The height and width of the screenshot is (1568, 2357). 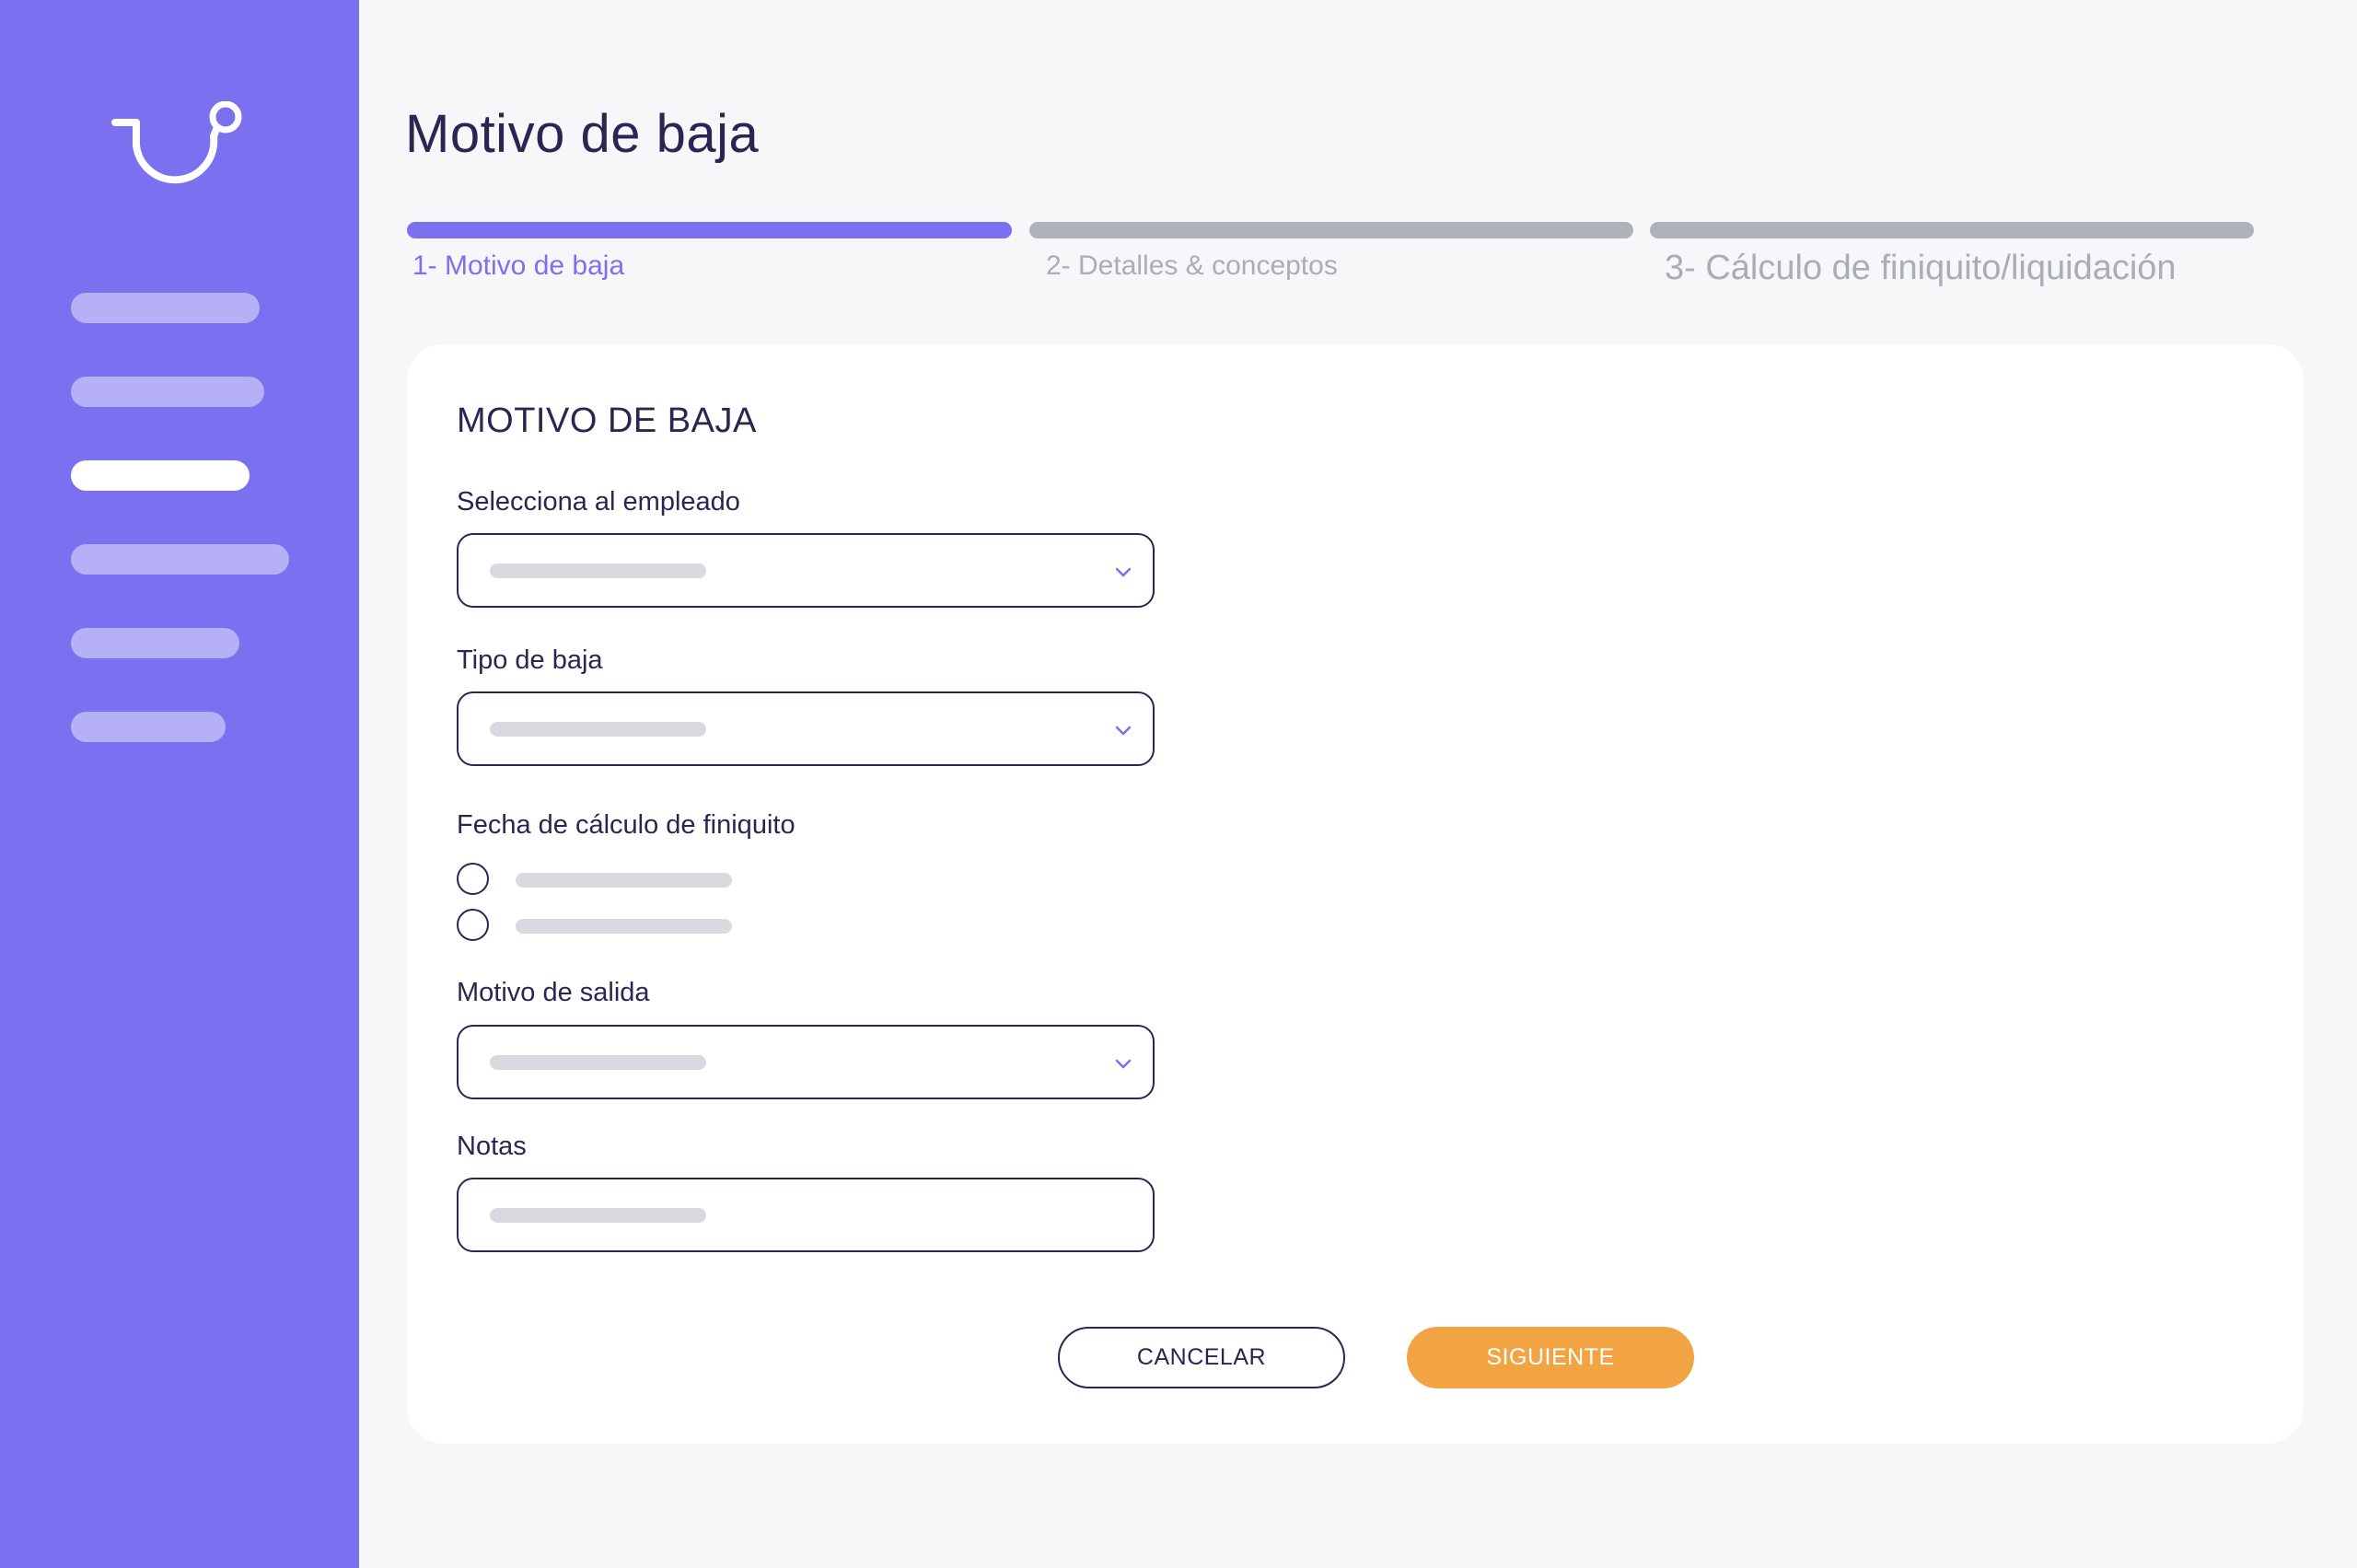 What do you see at coordinates (598, 1062) in the screenshot?
I see `reason-select-placeholder` at bounding box center [598, 1062].